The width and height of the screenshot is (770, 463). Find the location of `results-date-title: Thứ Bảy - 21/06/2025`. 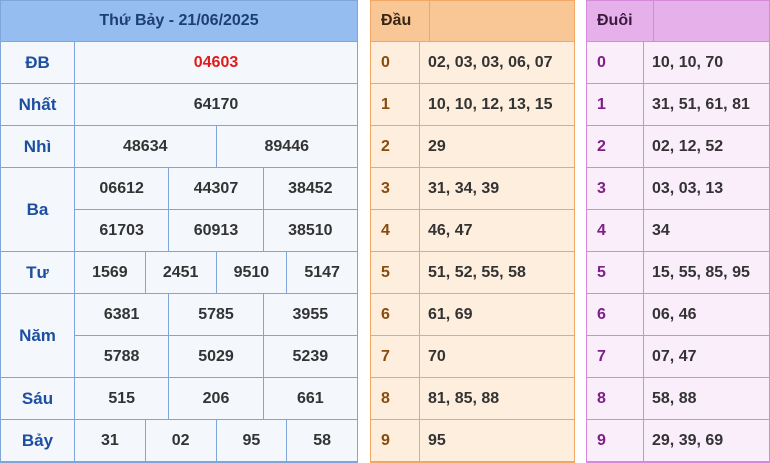

results-date-title: Thứ Bảy - 21/06/2025 is located at coordinates (179, 21).